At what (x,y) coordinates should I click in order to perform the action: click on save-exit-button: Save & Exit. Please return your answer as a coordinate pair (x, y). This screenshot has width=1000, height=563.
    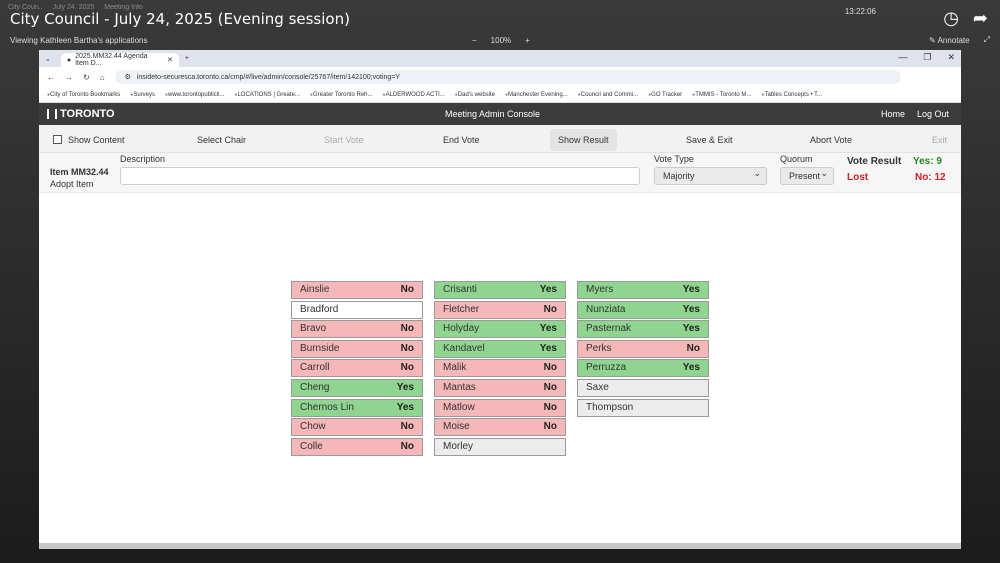
    Looking at the image, I should click on (709, 140).